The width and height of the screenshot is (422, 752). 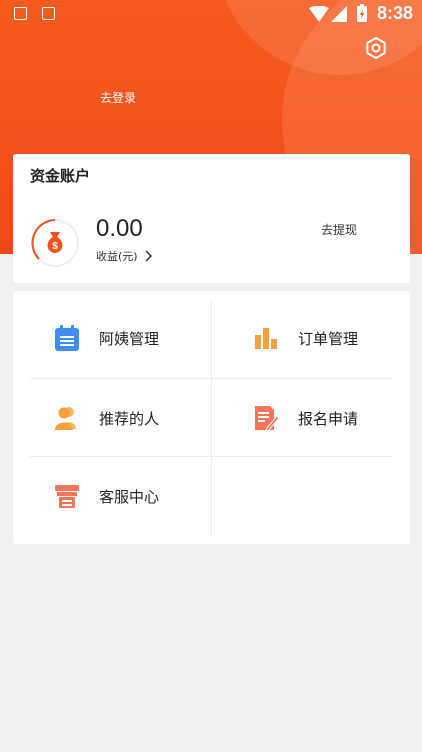 I want to click on menu-item-label: 客服中心, so click(x=129, y=496).